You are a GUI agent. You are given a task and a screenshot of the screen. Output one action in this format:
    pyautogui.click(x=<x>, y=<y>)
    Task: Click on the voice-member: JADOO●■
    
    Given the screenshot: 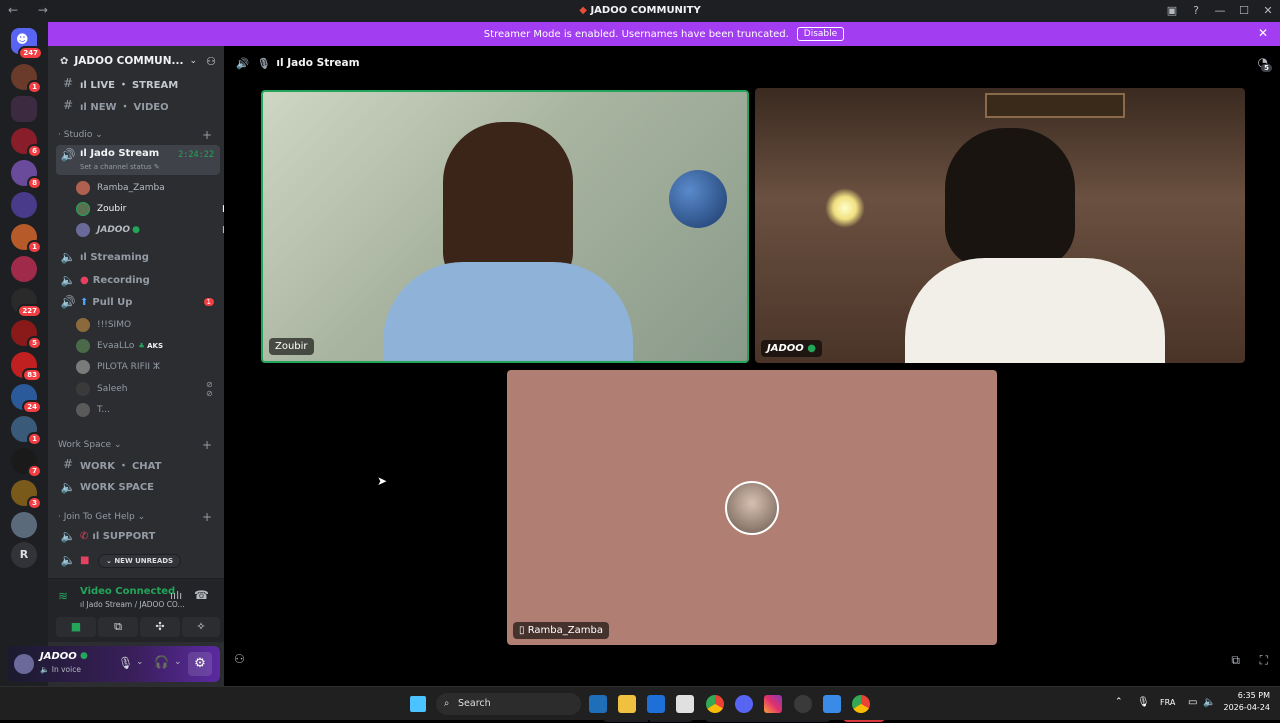 What is the action you would take?
    pyautogui.click(x=153, y=230)
    